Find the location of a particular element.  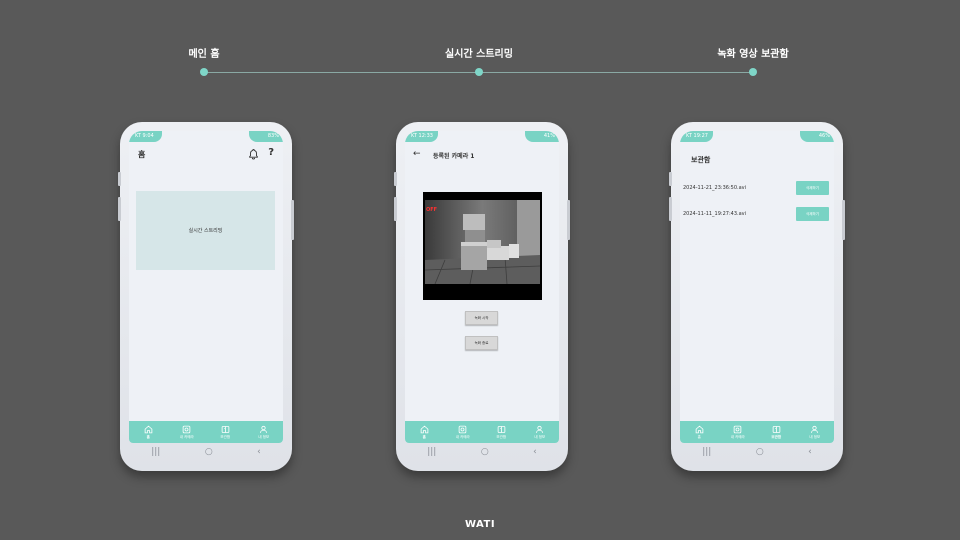

record-stop-button: 녹화 종료 is located at coordinates (481, 343).